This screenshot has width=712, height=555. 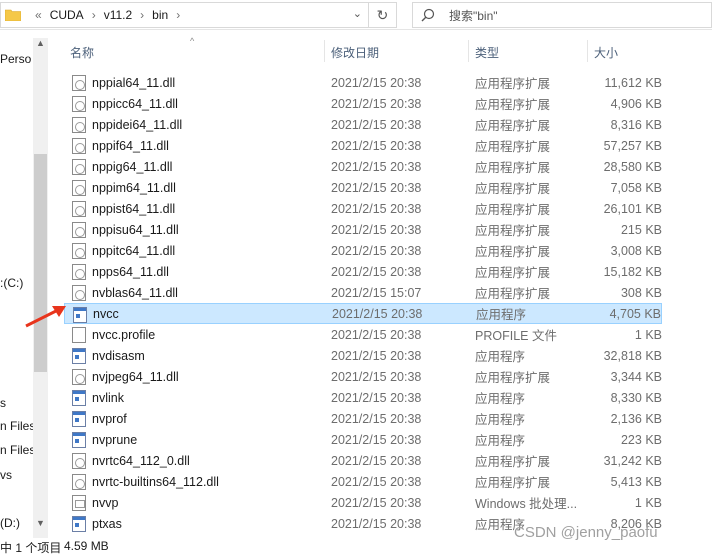 What do you see at coordinates (6, 475) in the screenshot?
I see `nav-item-windows: vs` at bounding box center [6, 475].